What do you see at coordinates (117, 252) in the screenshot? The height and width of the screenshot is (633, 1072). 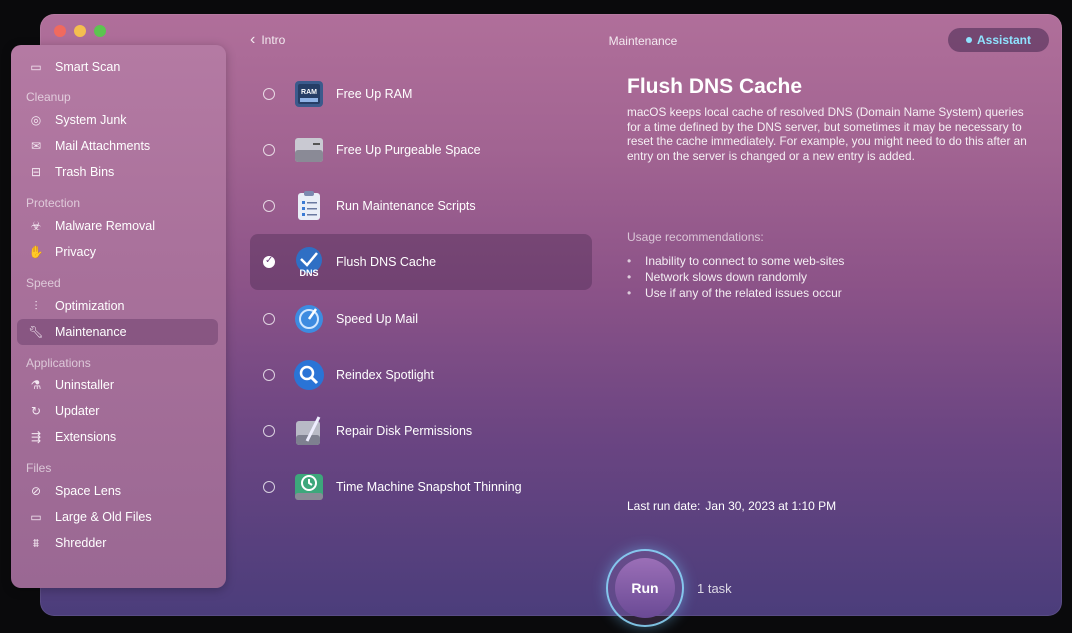 I see `sidebar-item-privacy: ✋ Privacy` at bounding box center [117, 252].